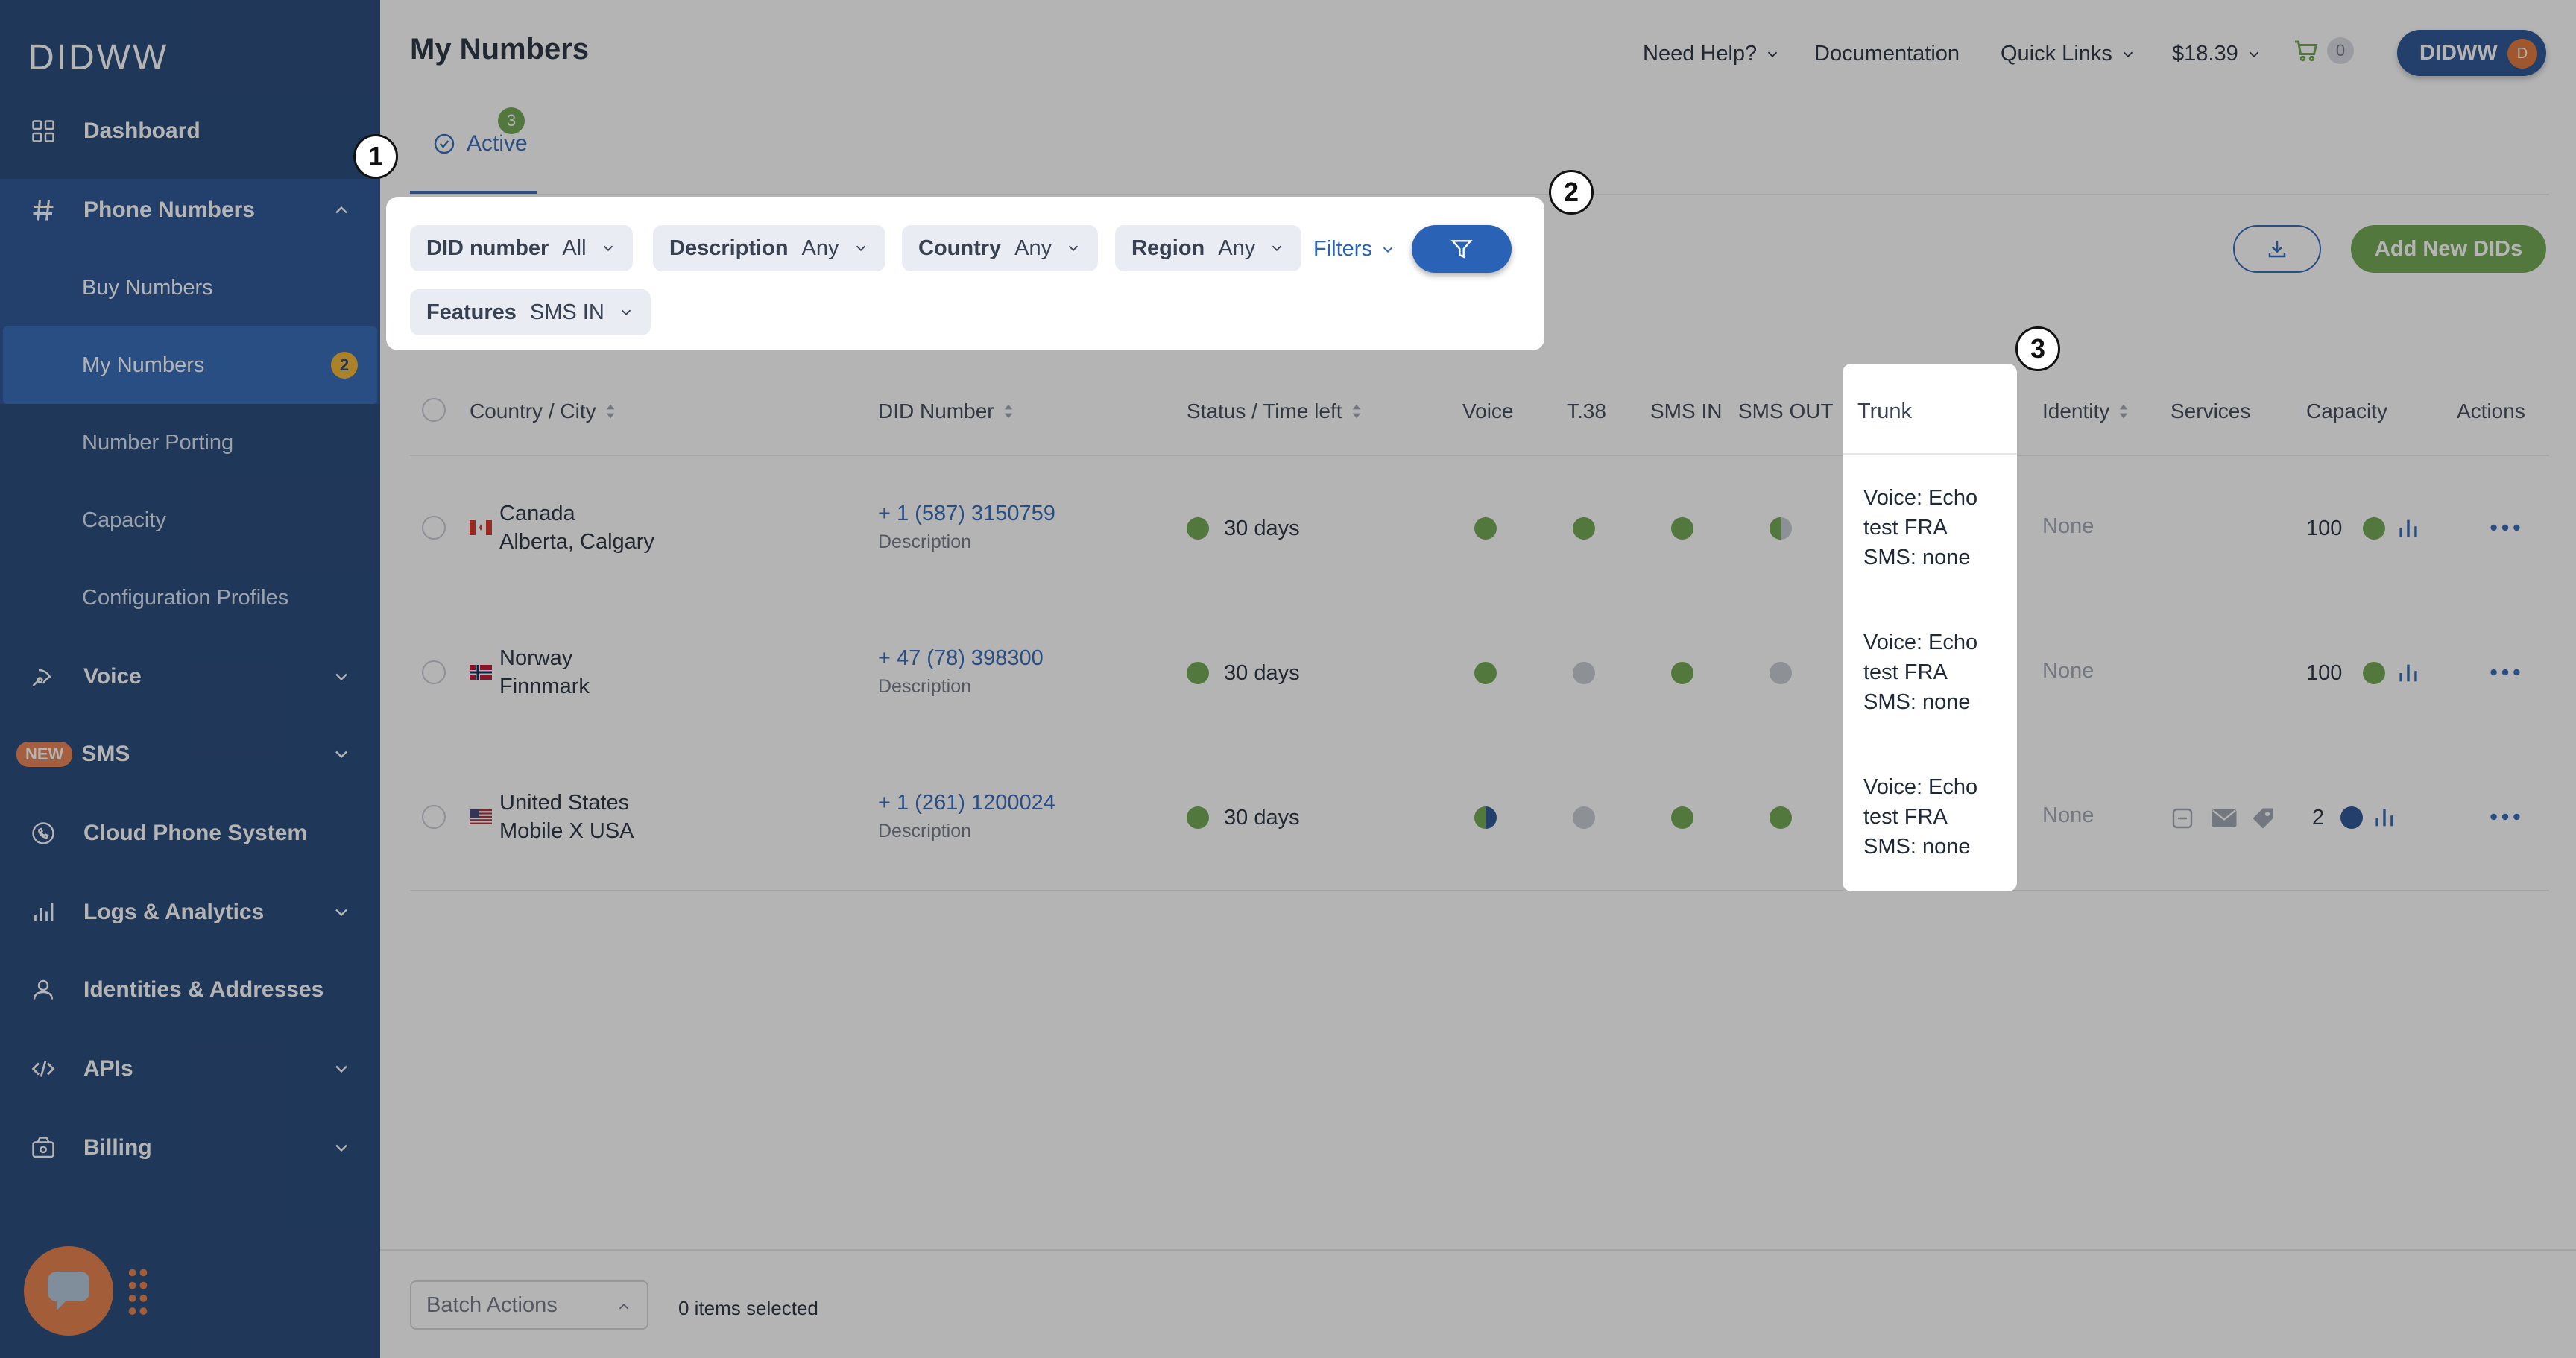 The width and height of the screenshot is (2576, 1358). I want to click on apply-filter-button, so click(1462, 249).